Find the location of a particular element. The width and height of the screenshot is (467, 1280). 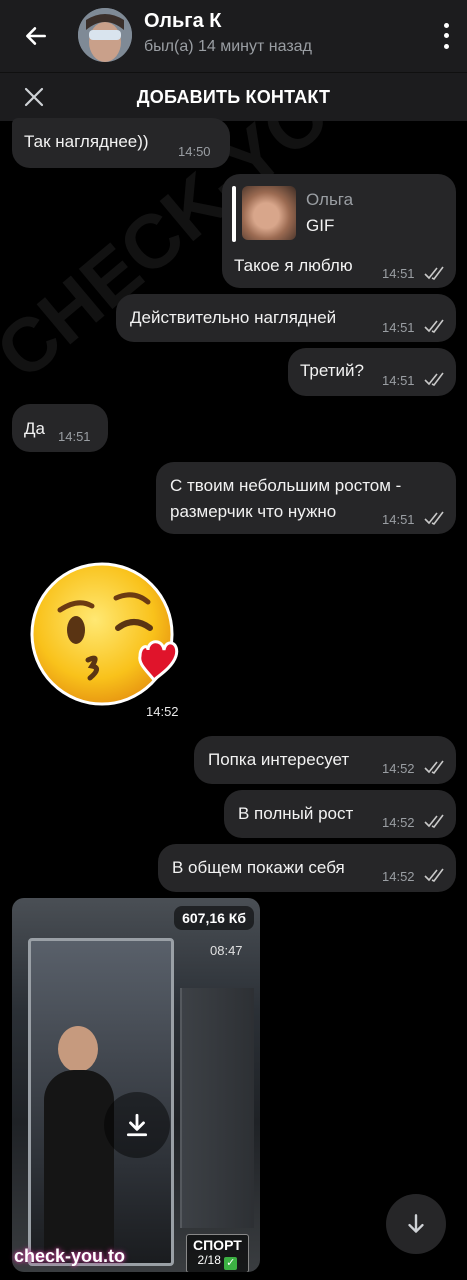

avatar is located at coordinates (105, 35).